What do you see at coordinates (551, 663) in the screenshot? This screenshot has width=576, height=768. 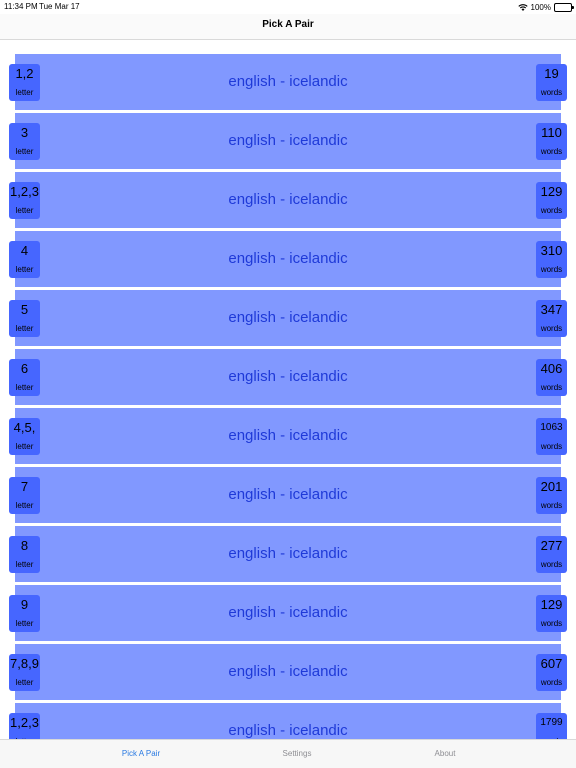 I see `word-count: 607` at bounding box center [551, 663].